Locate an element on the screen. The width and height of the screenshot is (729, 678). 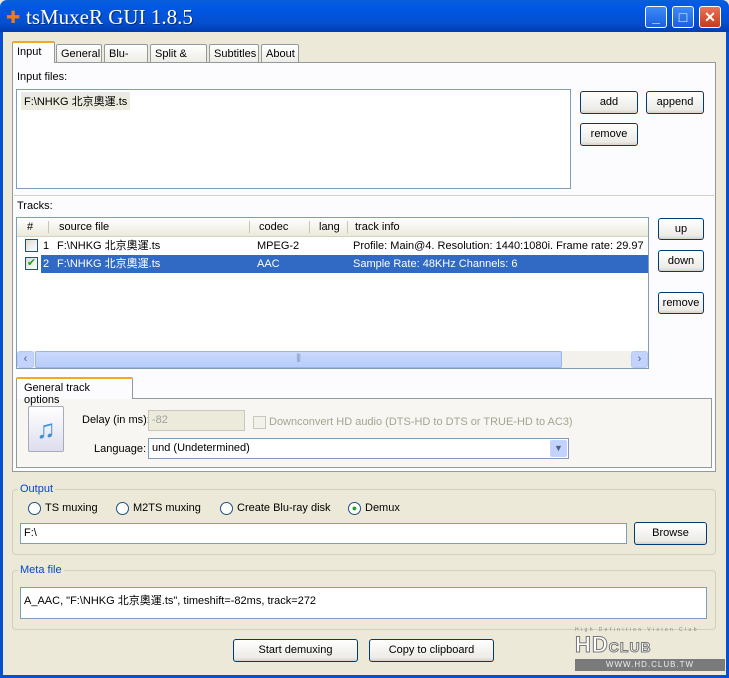
maximize-button: □ is located at coordinates (683, 17).